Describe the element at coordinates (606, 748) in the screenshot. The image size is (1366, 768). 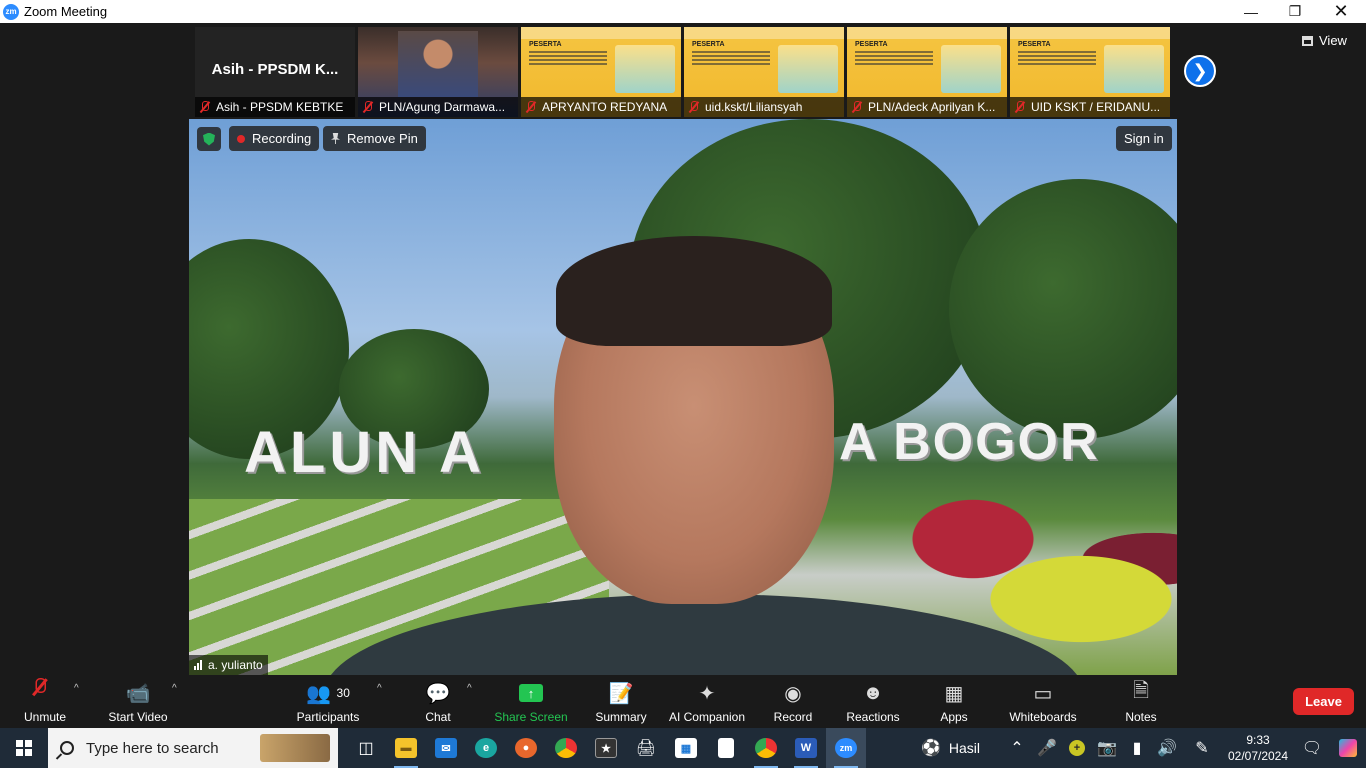
I see `app-star-icon: ★` at that location.